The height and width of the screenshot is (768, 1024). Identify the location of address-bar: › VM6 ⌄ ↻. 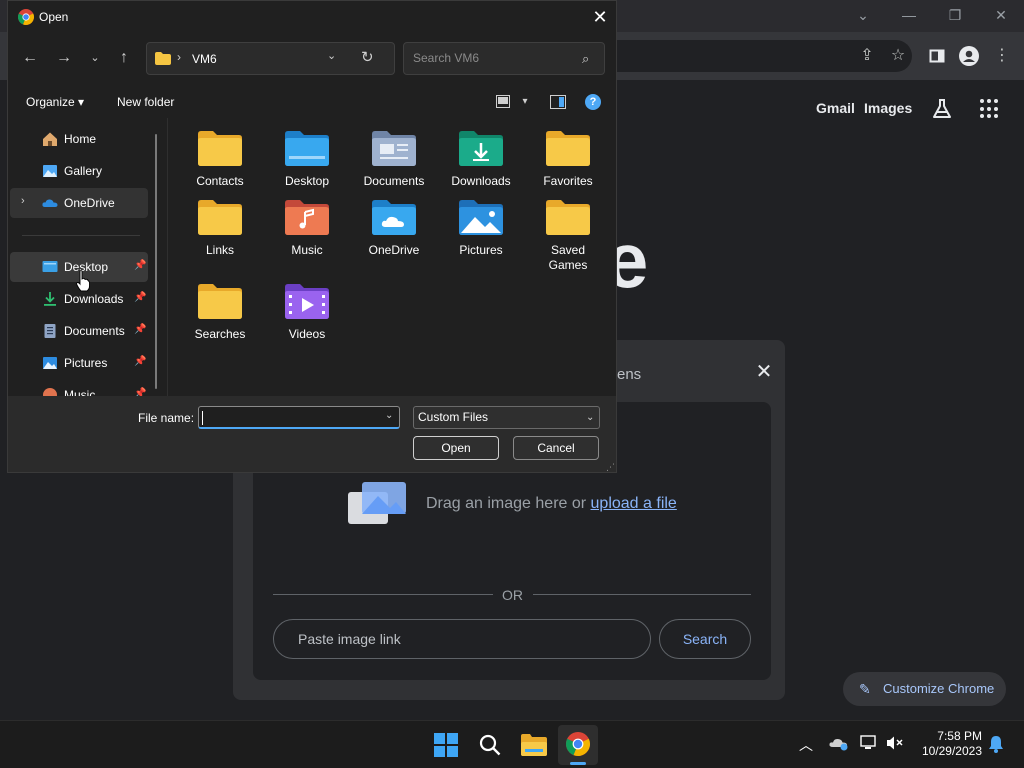
(270, 58).